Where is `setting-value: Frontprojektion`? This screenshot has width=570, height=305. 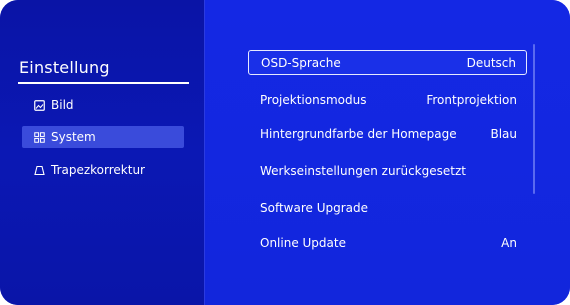
setting-value: Frontprojektion is located at coordinates (471, 99).